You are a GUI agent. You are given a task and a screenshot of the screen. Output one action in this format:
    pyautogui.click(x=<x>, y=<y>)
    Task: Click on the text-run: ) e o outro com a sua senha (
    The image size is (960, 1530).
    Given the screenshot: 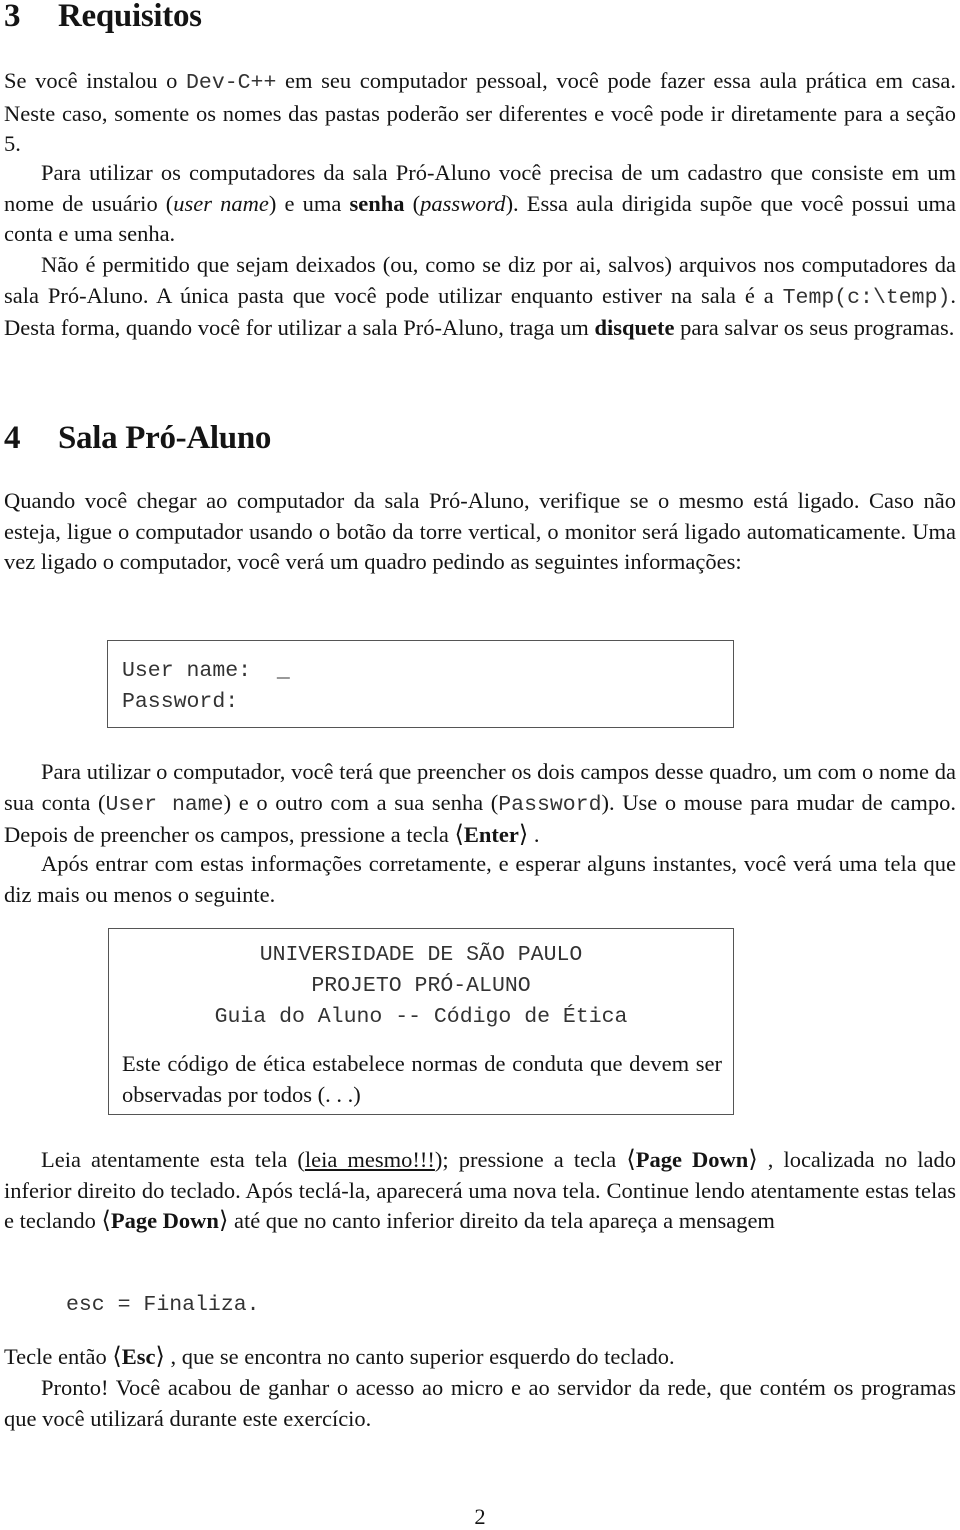 What is the action you would take?
    pyautogui.click(x=361, y=802)
    